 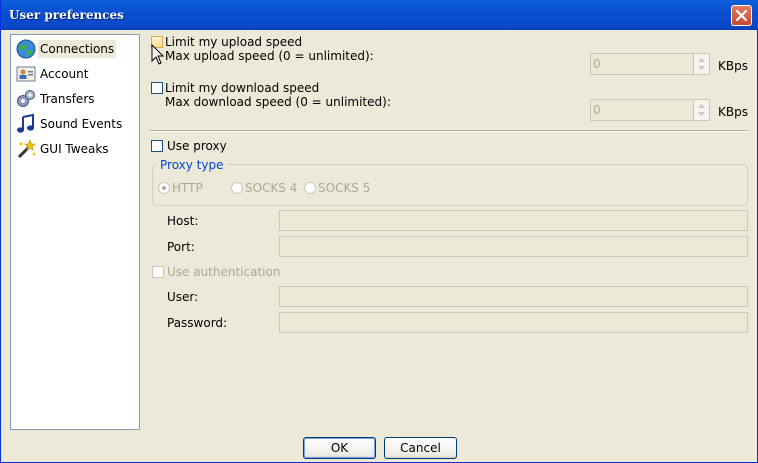 What do you see at coordinates (157, 146) in the screenshot?
I see `use-proxy-checkbox` at bounding box center [157, 146].